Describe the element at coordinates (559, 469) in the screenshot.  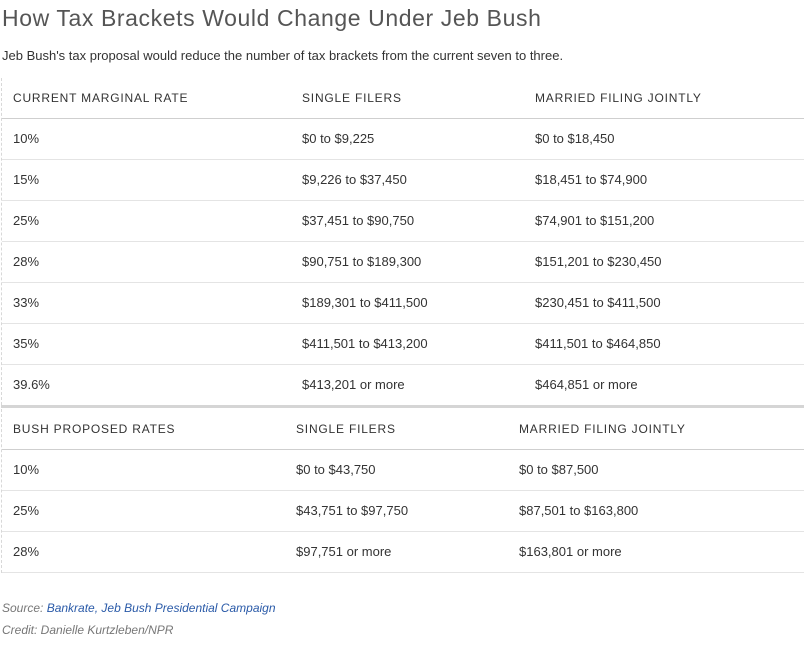
I see `married-cell: $0 to $87,500` at that location.